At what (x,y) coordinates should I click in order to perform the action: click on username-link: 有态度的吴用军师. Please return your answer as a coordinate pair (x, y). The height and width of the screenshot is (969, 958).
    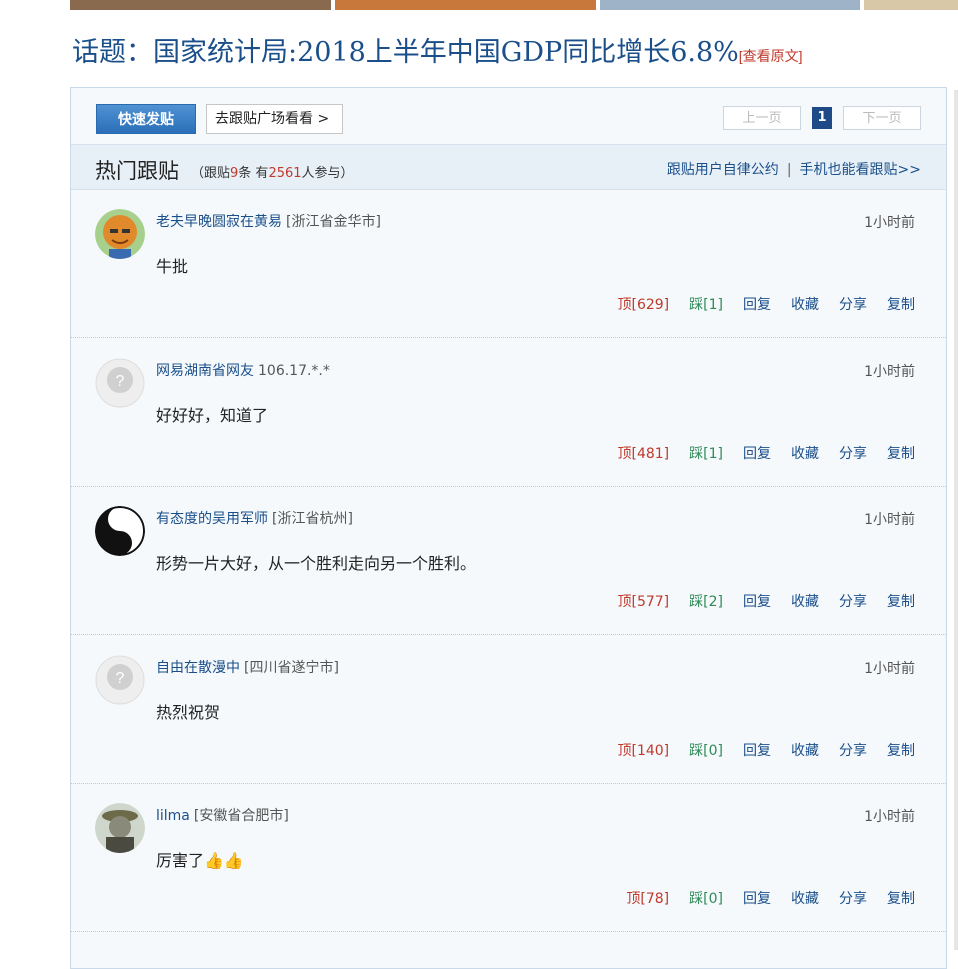
    Looking at the image, I should click on (212, 519).